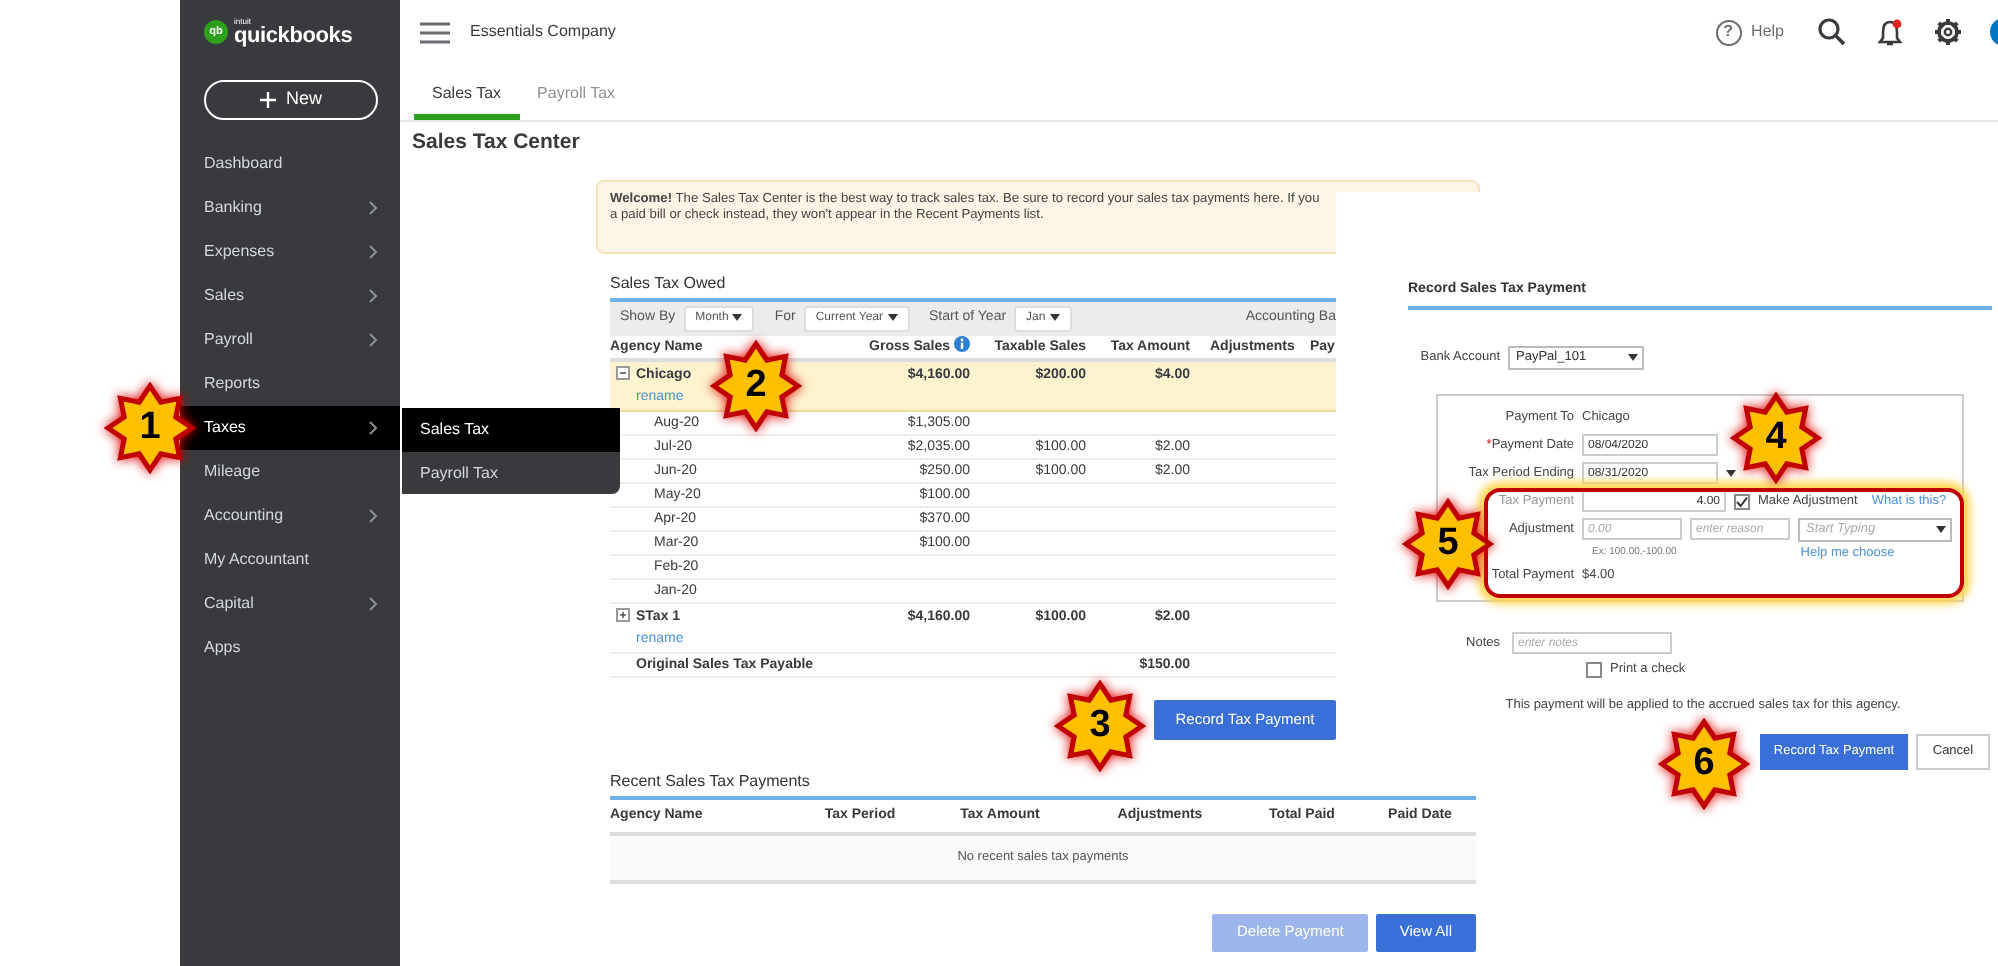 This screenshot has width=1998, height=966. Describe the element at coordinates (511, 473) in the screenshot. I see `submenu-item: Payroll Tax` at that location.